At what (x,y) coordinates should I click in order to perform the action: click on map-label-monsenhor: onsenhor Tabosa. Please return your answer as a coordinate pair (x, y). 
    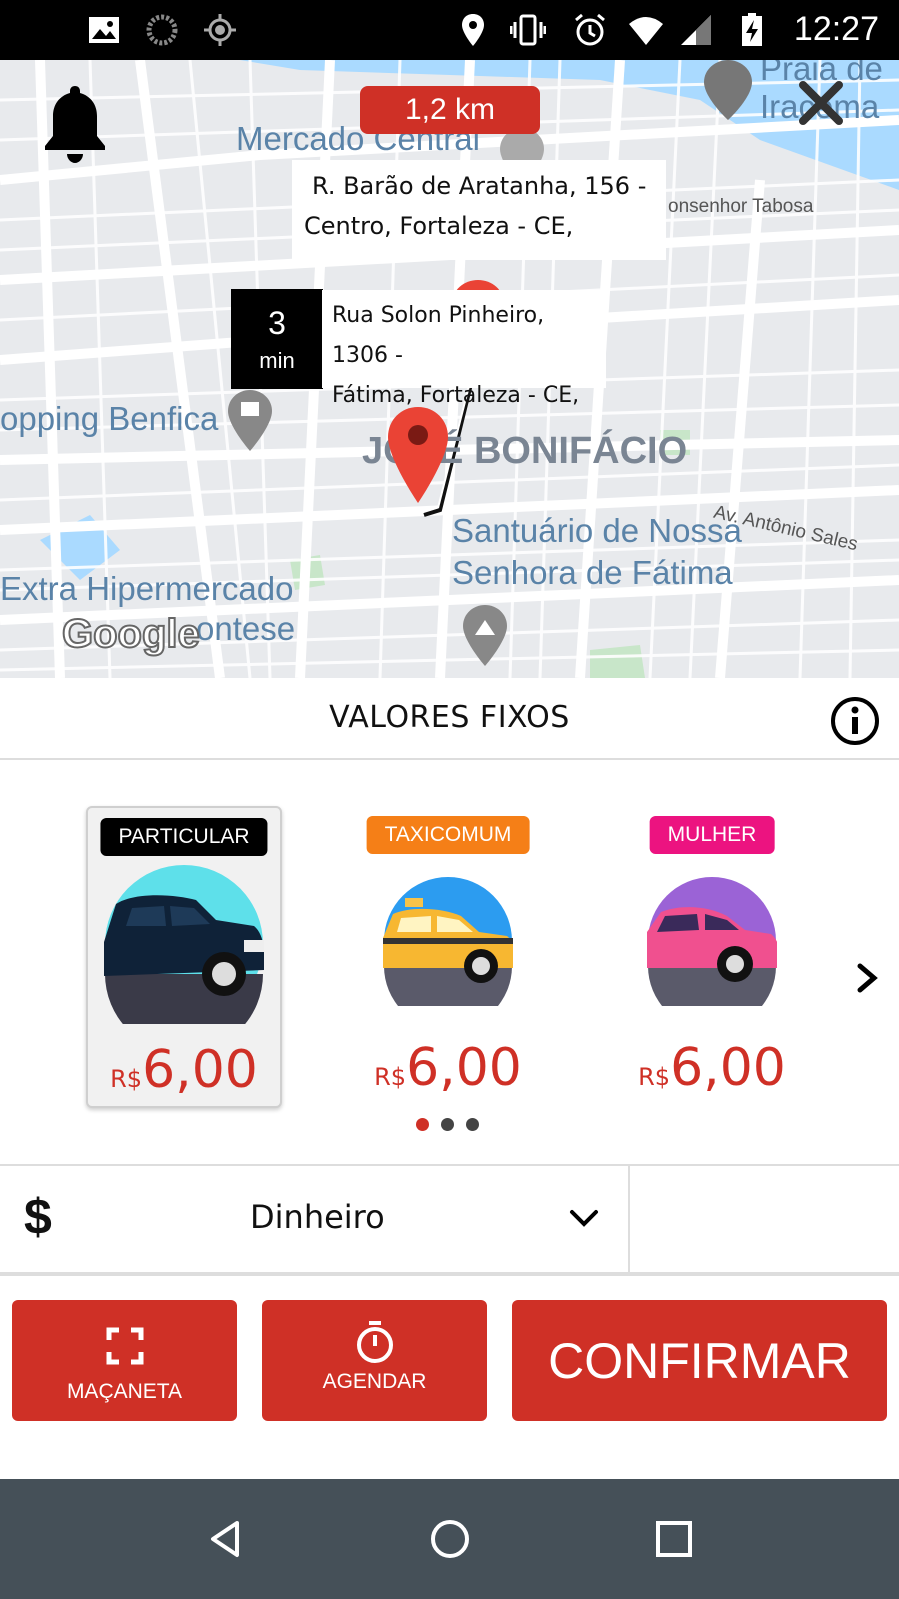
    Looking at the image, I should click on (741, 206).